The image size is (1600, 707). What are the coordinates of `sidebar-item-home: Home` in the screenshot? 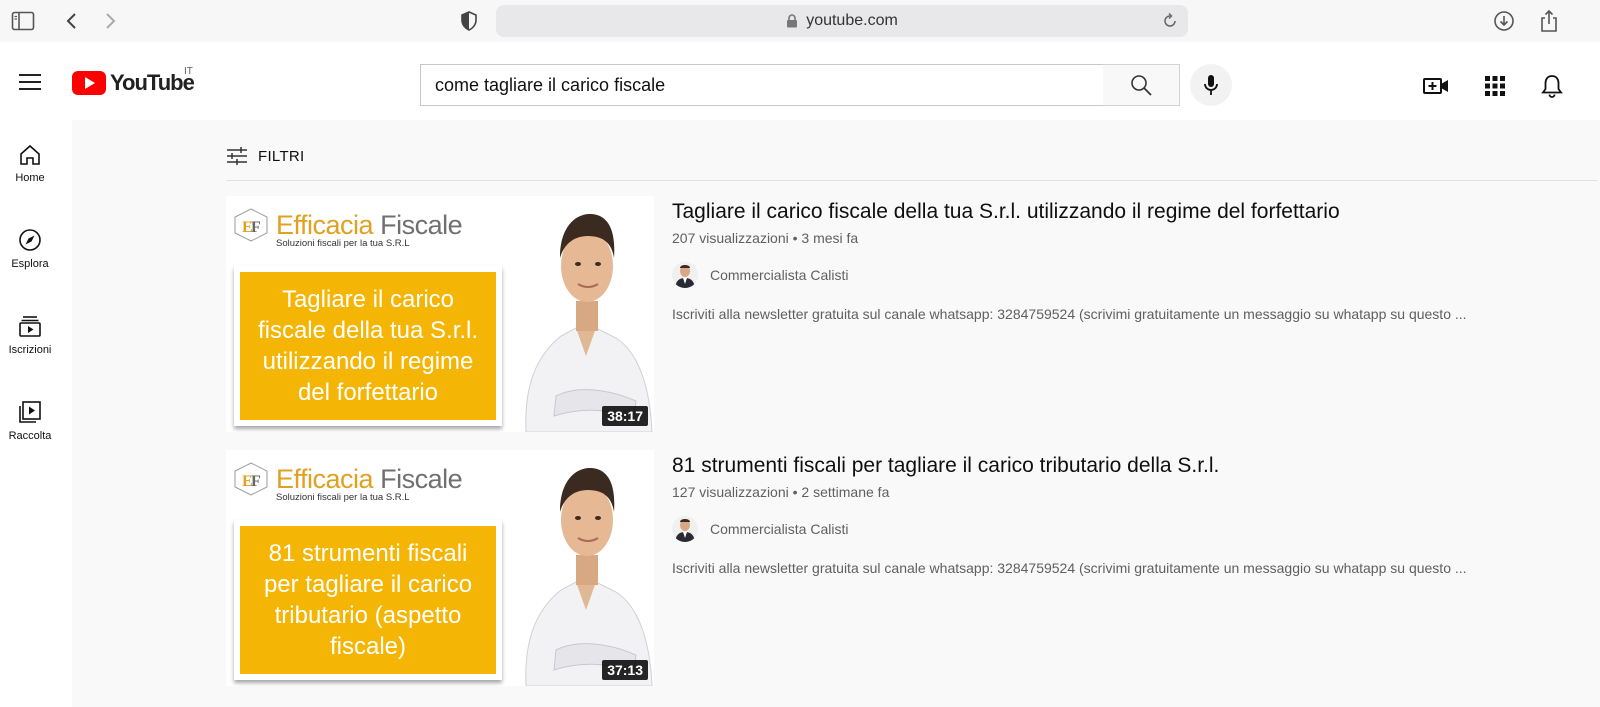 It's located at (30, 164).